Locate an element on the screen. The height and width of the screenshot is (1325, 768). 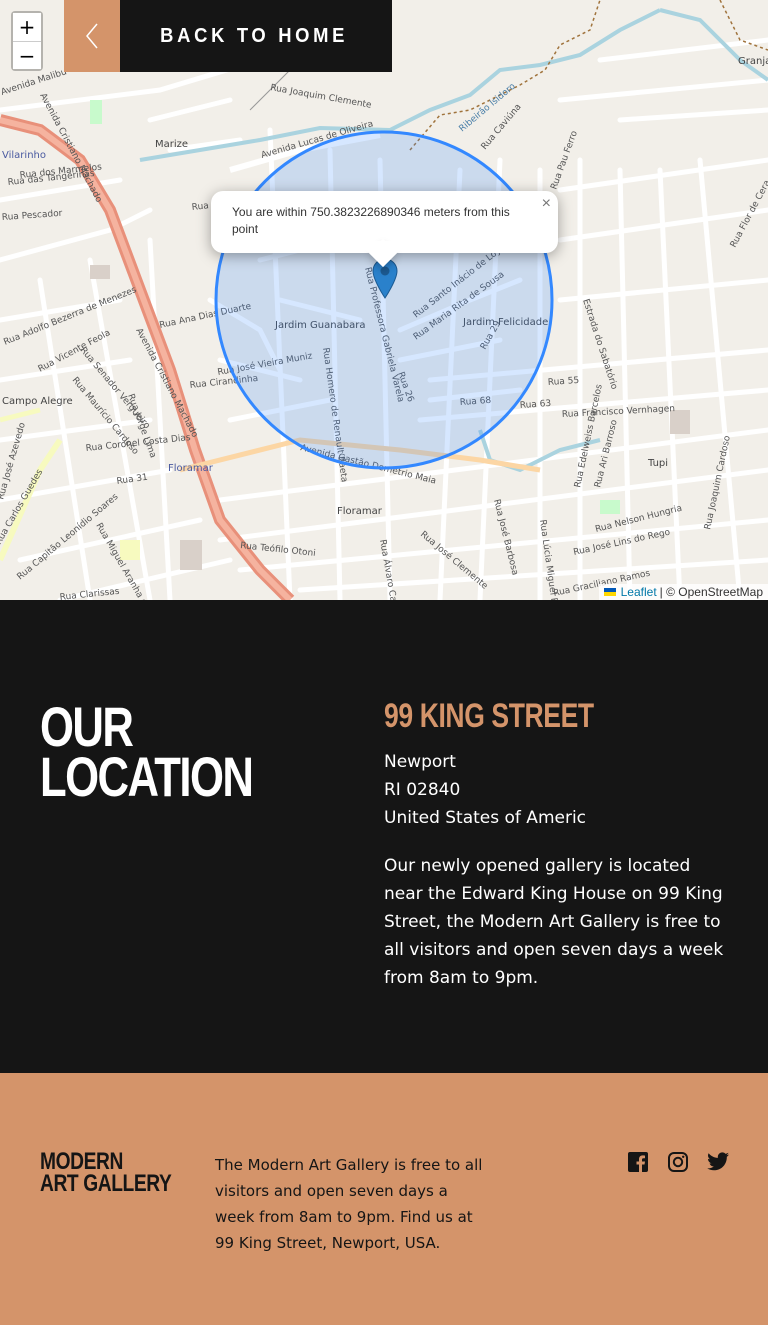
back-arrow-button is located at coordinates (92, 36).